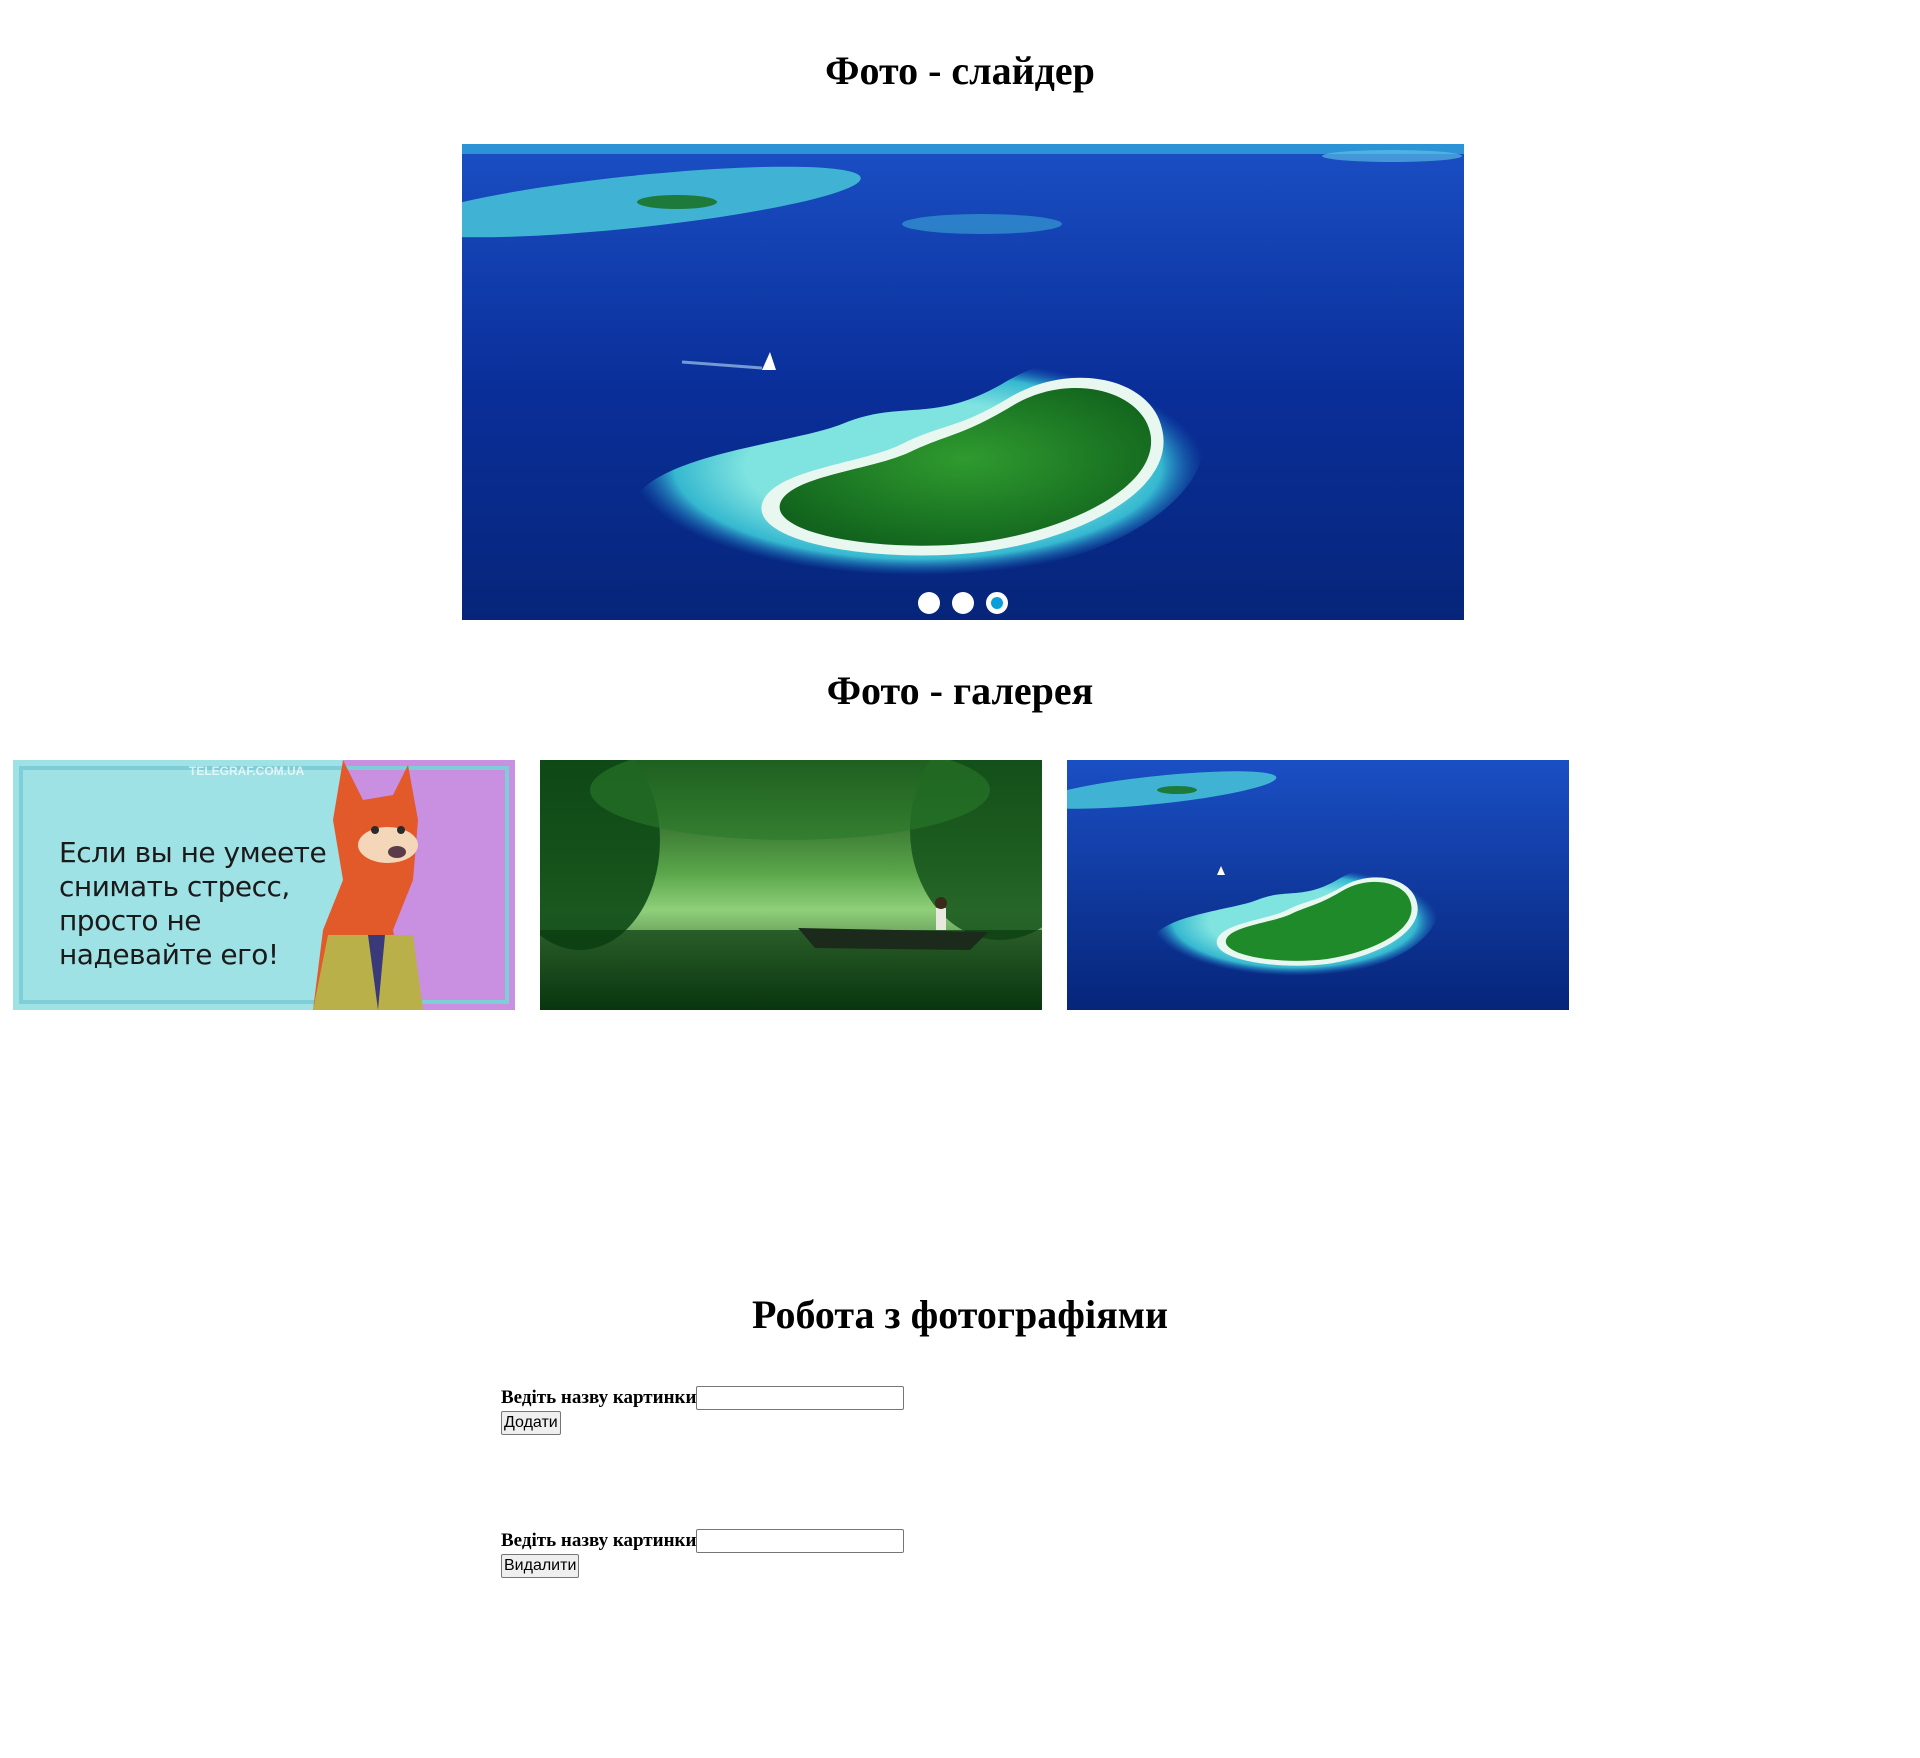 The width and height of the screenshot is (1920, 1758). Describe the element at coordinates (800, 1398) in the screenshot. I see `add-image-input` at that location.